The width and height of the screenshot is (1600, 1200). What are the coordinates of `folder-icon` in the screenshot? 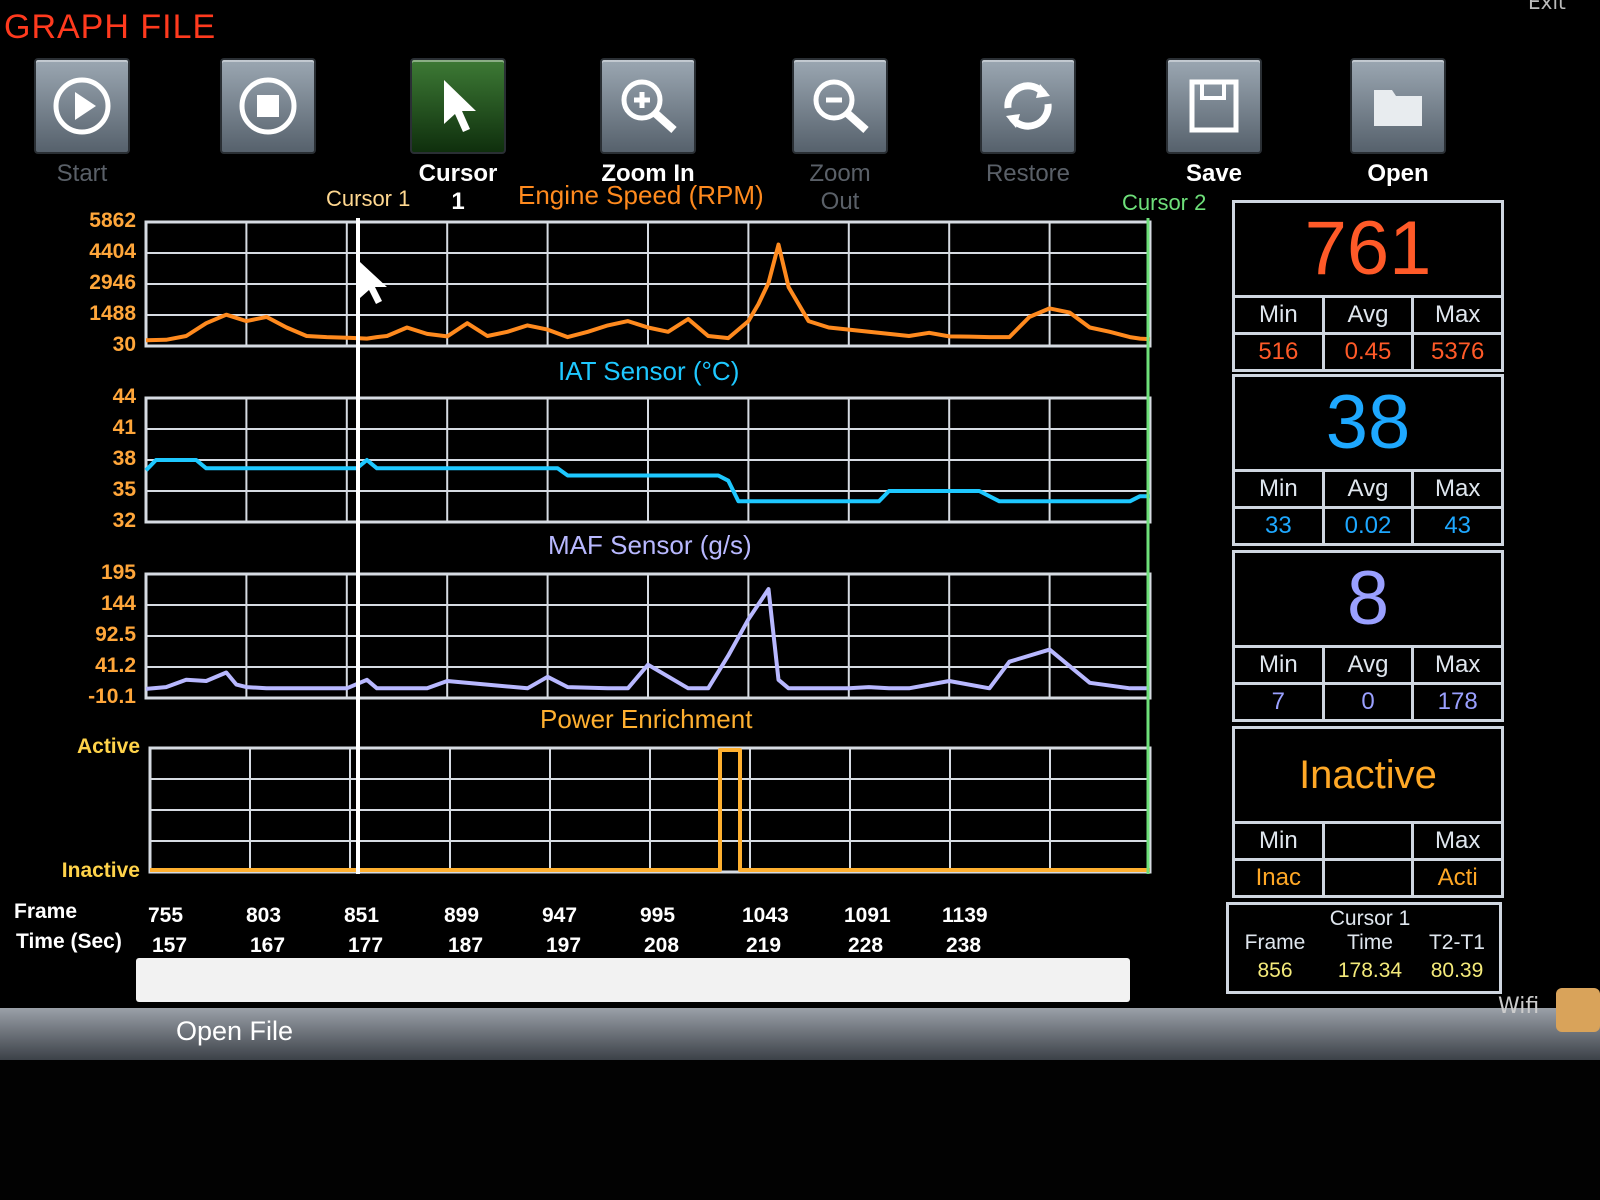 It's located at (1398, 108).